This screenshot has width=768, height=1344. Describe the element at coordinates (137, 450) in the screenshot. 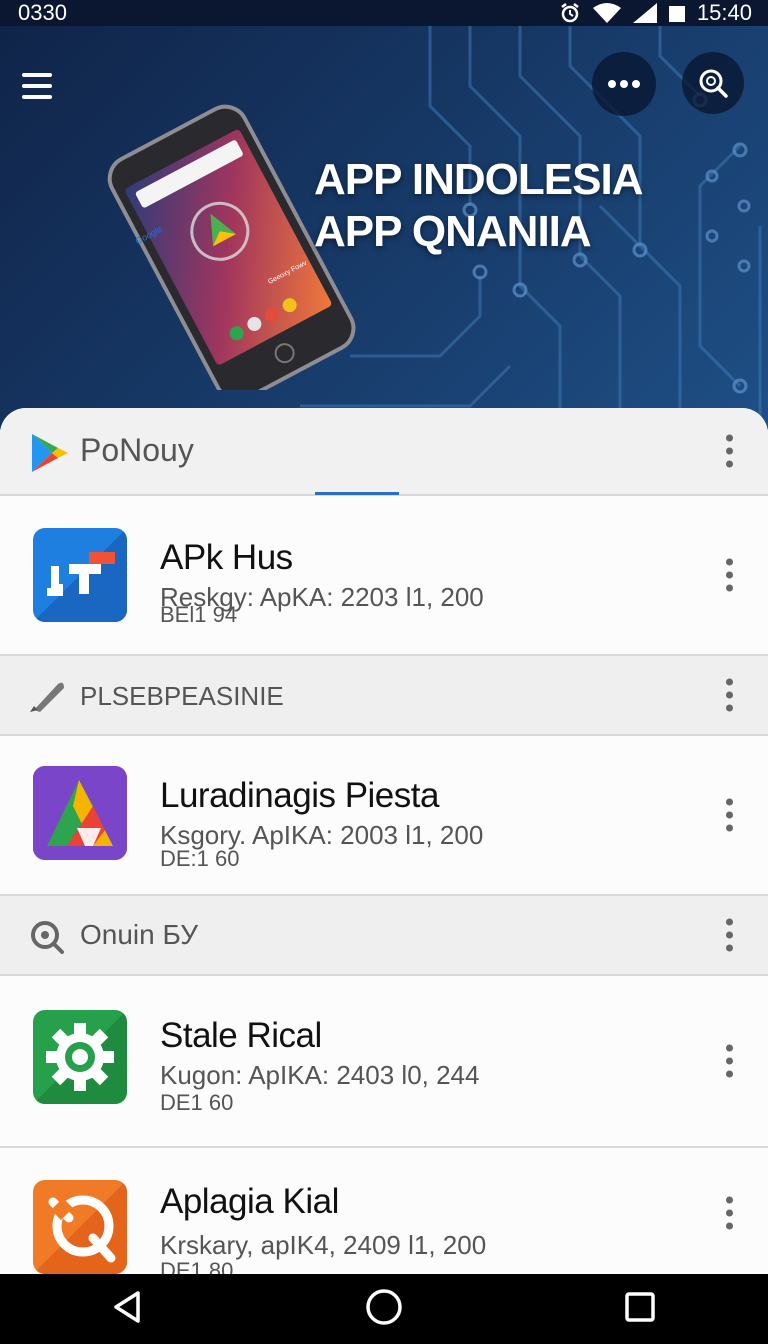

I see `section-label: PoNouy` at that location.